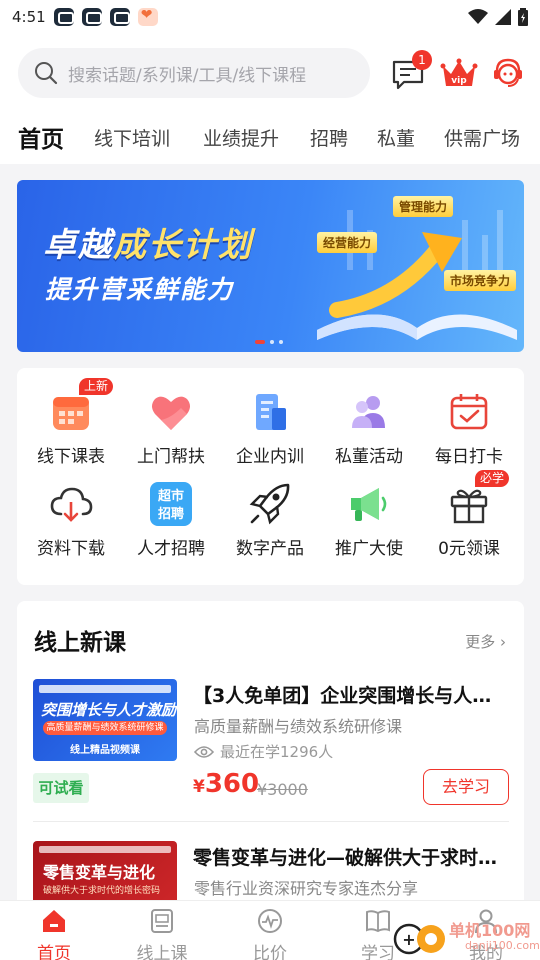 Image resolution: width=540 pixels, height=960 pixels. I want to click on banner-tag: 市场竞争力, so click(480, 280).